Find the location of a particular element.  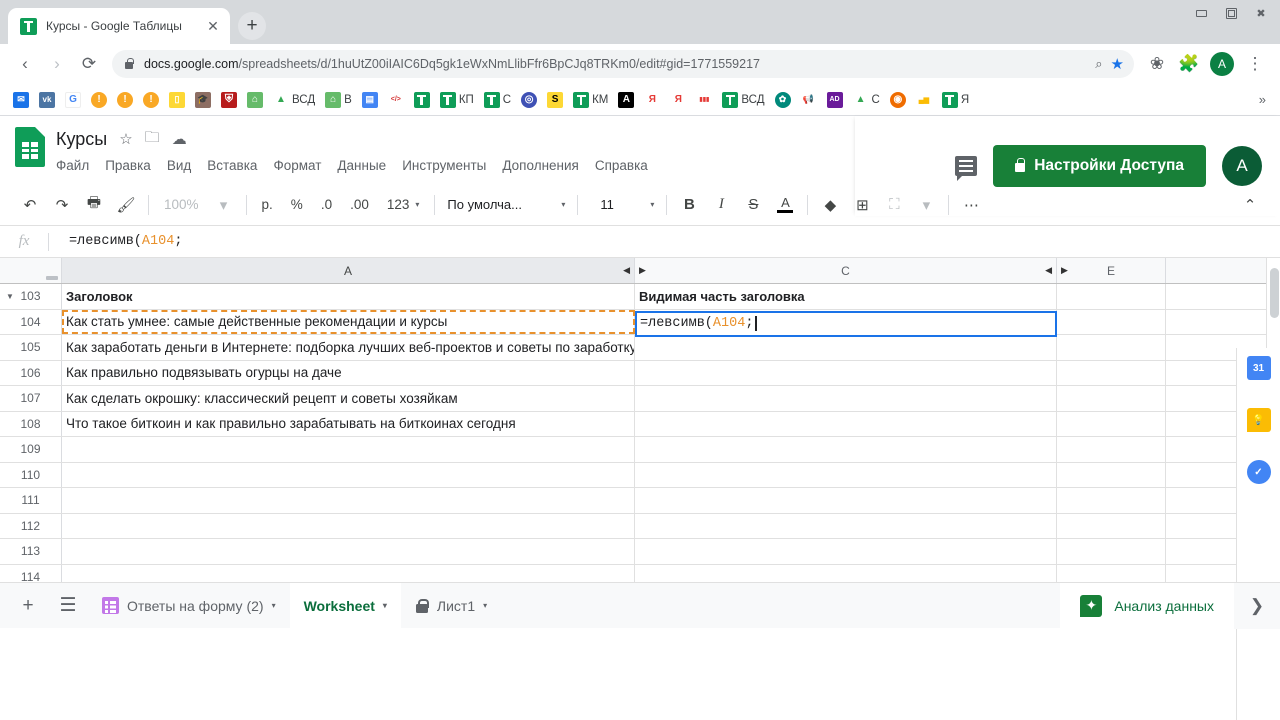

page-title: Курсы is located at coordinates (81, 139).